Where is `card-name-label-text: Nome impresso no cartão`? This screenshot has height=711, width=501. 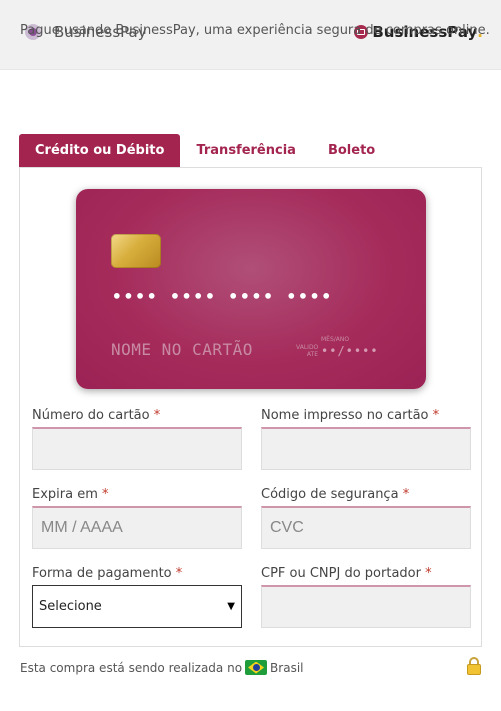
card-name-label-text: Nome impresso no cartão is located at coordinates (345, 415).